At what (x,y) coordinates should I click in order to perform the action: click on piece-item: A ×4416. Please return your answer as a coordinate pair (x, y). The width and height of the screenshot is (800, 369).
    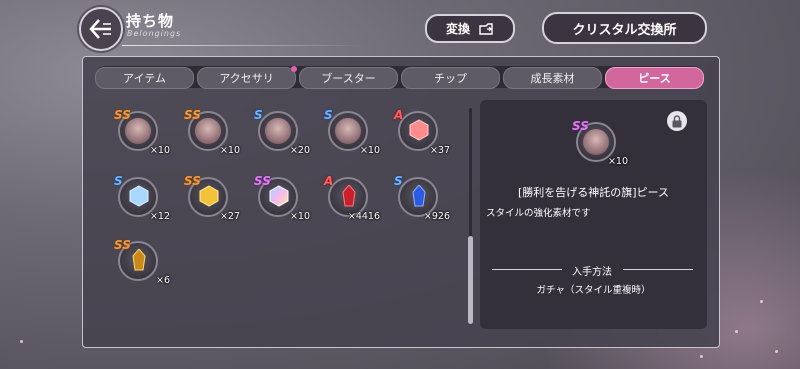
    Looking at the image, I should click on (351, 198).